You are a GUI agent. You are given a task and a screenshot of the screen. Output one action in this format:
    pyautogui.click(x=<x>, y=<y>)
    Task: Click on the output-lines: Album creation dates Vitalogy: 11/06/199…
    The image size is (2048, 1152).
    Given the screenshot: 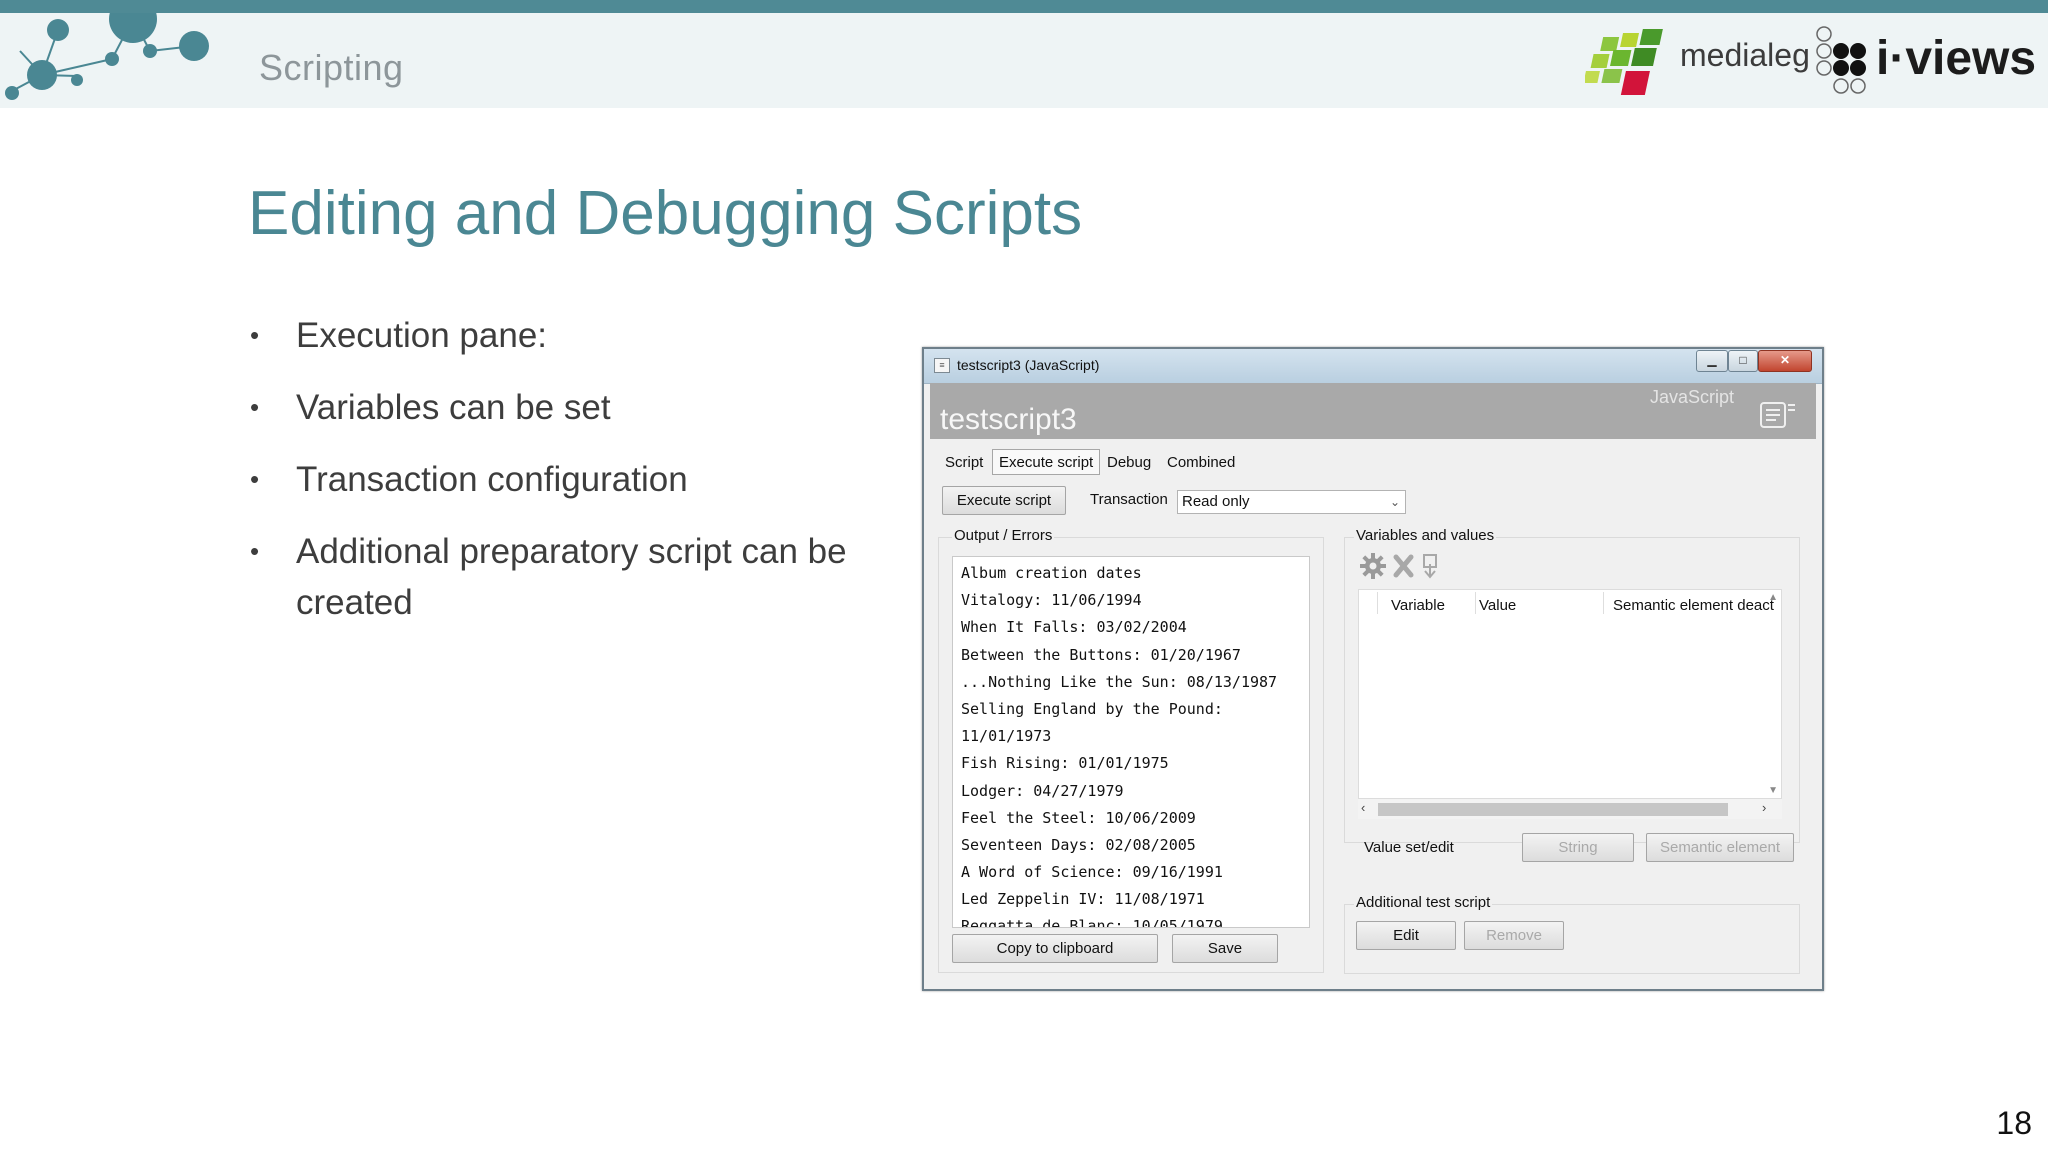 What is the action you would take?
    pyautogui.click(x=1131, y=744)
    